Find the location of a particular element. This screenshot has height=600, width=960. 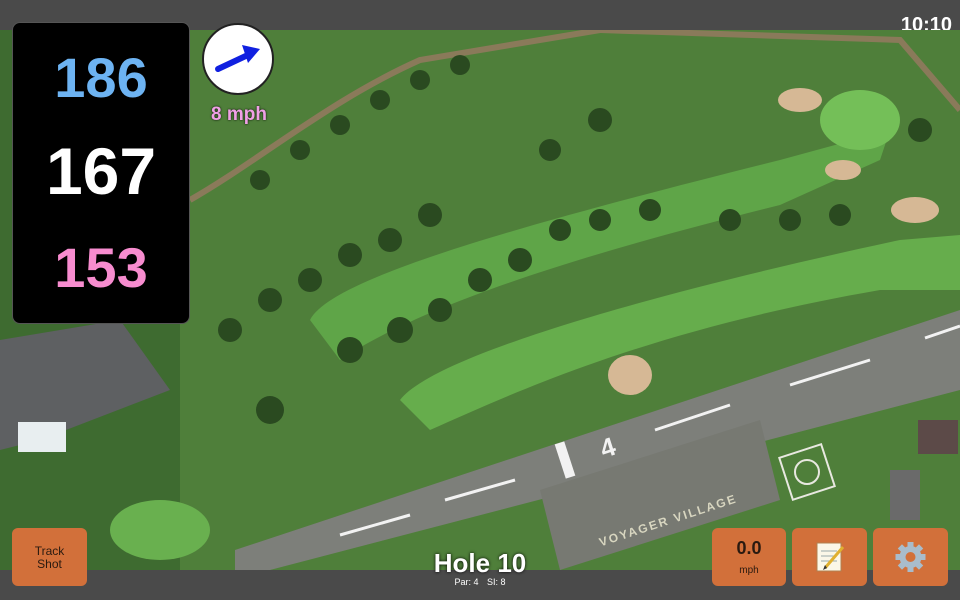

arrow-icon is located at coordinates (237, 58).